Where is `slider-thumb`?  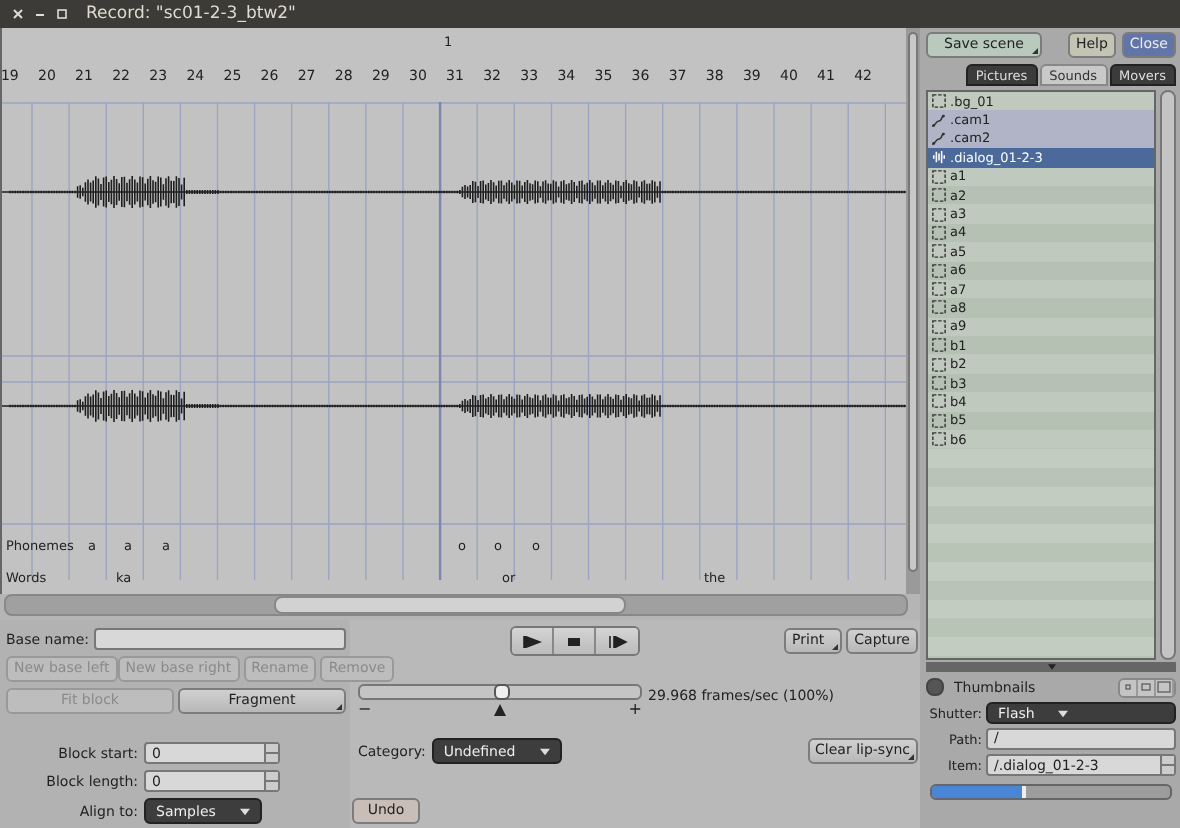
slider-thumb is located at coordinates (502, 692).